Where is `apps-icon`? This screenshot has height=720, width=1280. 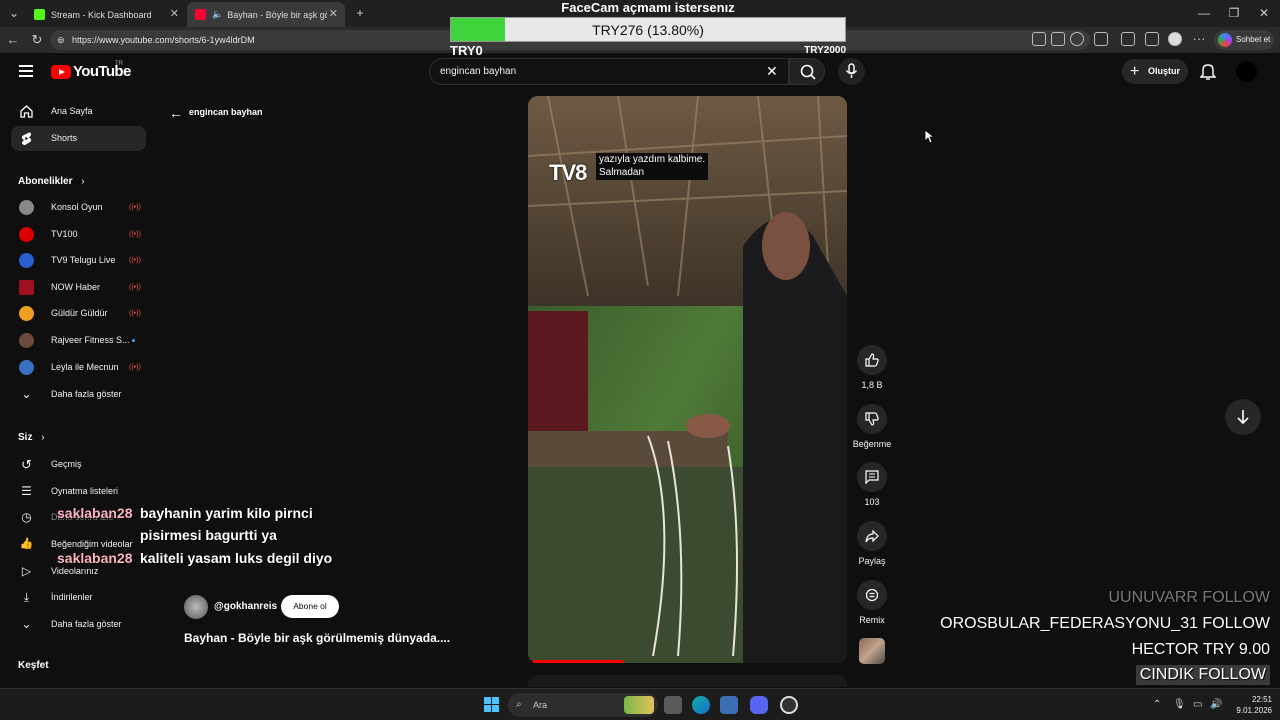 apps-icon is located at coordinates (1058, 39).